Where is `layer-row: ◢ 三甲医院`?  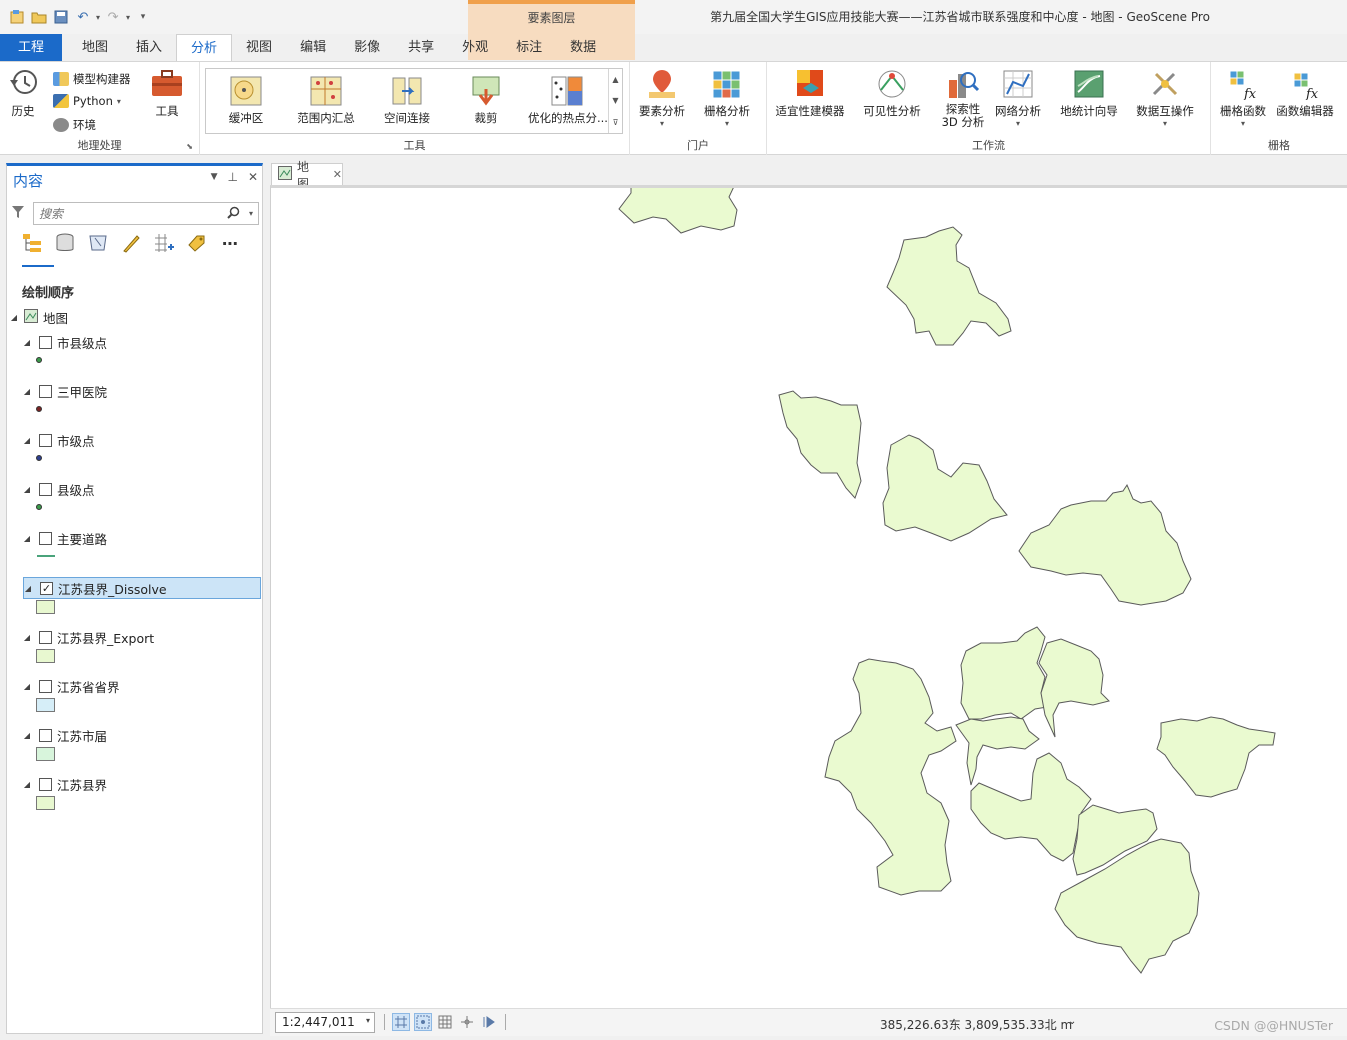
layer-row: ◢ 三甲医院 is located at coordinates (134, 391).